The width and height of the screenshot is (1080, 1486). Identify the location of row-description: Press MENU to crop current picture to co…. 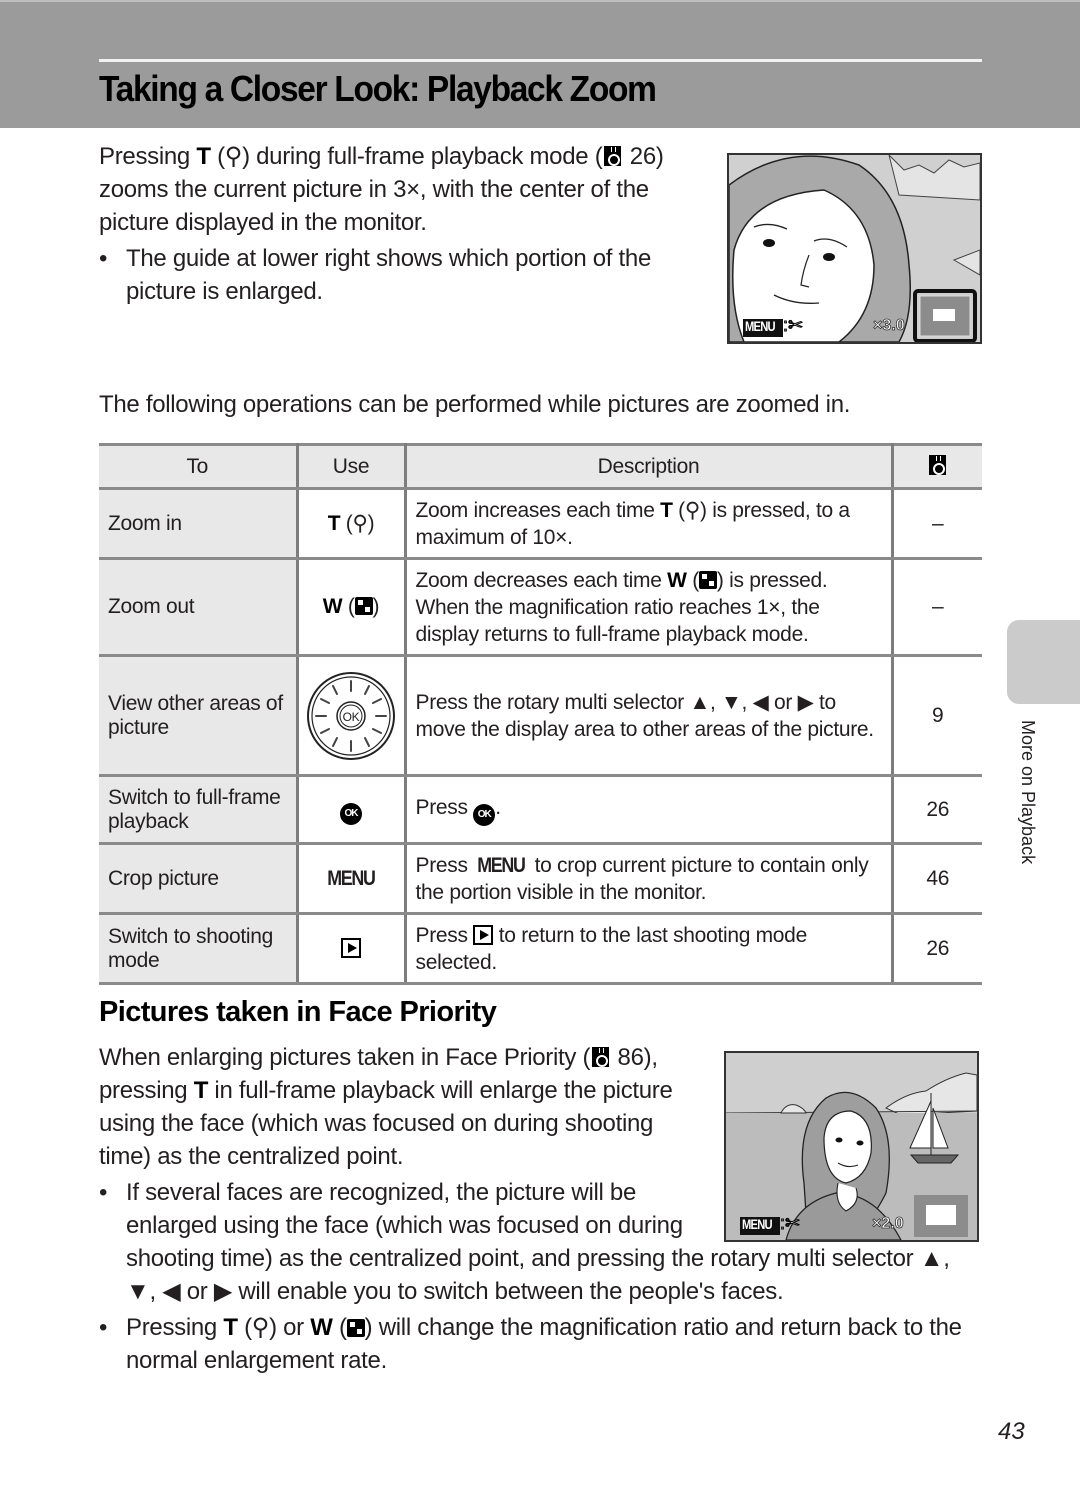
(648, 878).